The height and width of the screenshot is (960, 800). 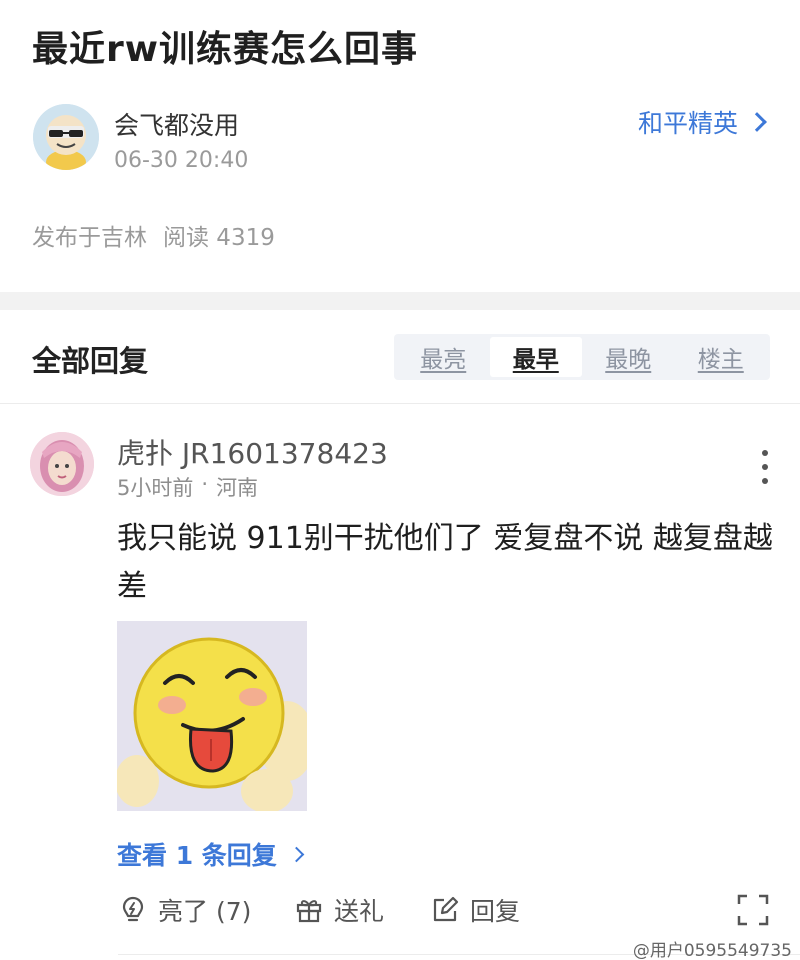 I want to click on gift-button: 送礼, so click(x=339, y=910).